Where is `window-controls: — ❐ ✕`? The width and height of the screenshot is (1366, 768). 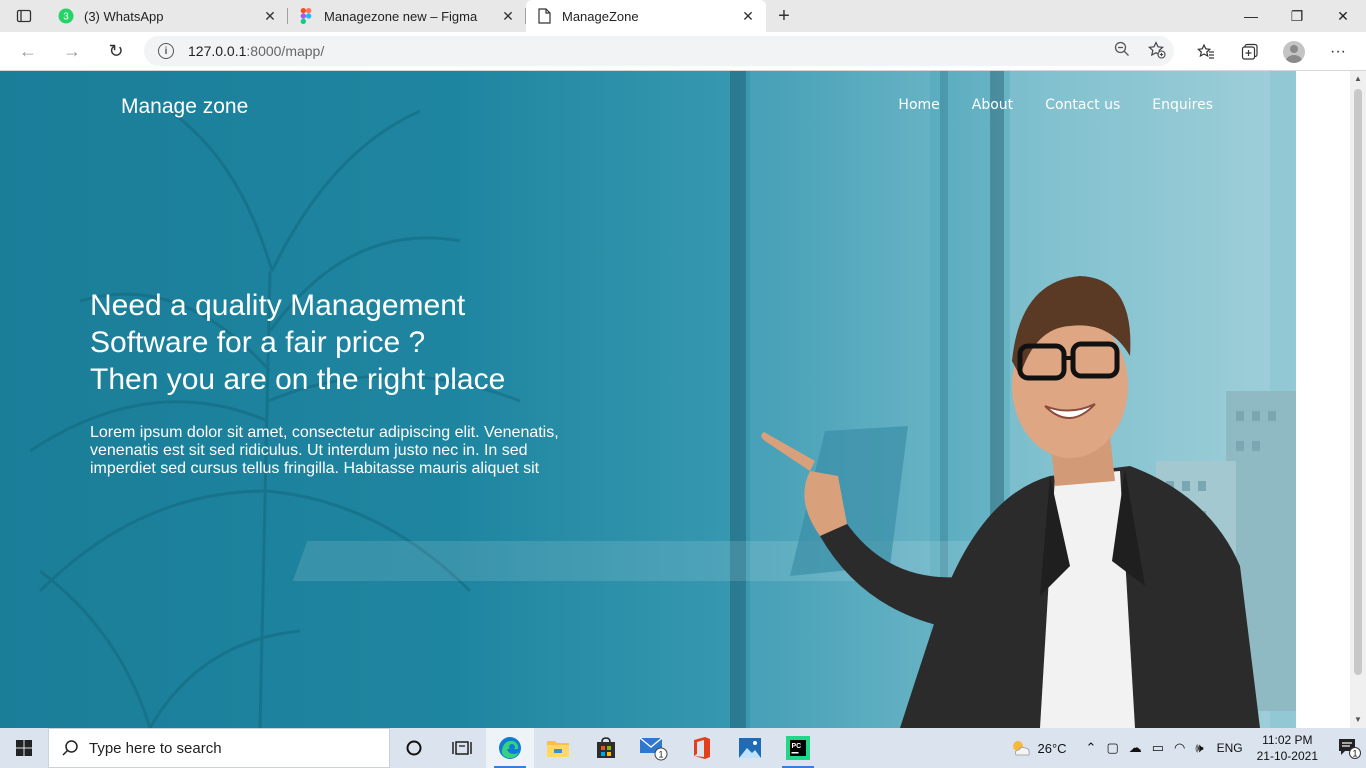
window-controls: — ❐ ✕ is located at coordinates (1297, 16).